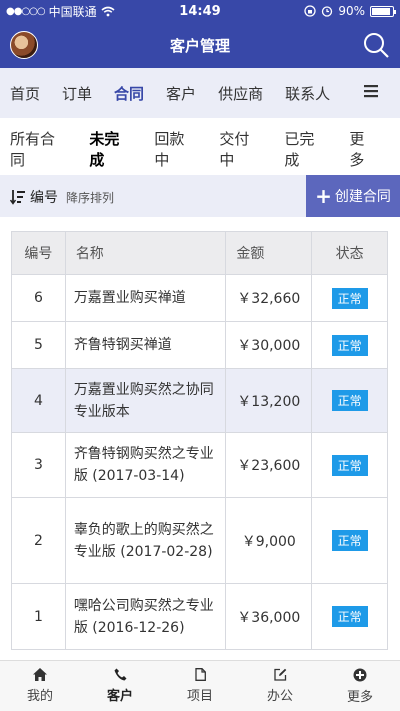 Image resolution: width=400 pixels, height=711 pixels. I want to click on row-id: 3, so click(38, 465).